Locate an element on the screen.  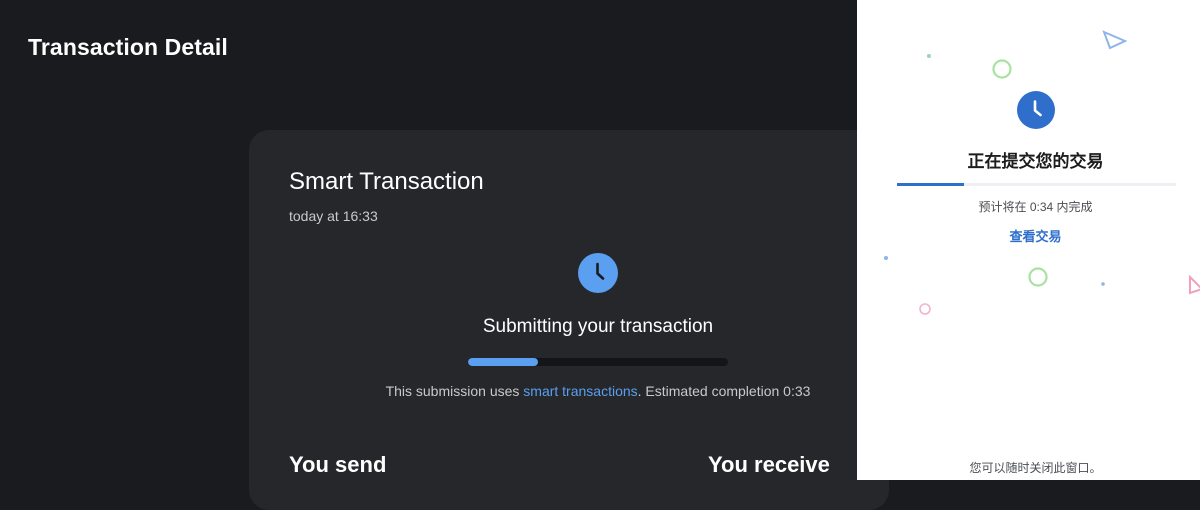
you-send-heading: You send is located at coordinates (338, 464).